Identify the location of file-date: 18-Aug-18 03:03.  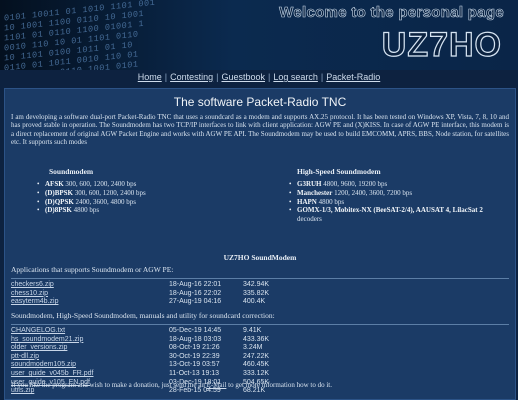
(195, 339).